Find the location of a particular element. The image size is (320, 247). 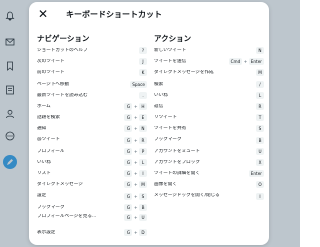

shortcut-row: ツイートを共有 S is located at coordinates (209, 128).